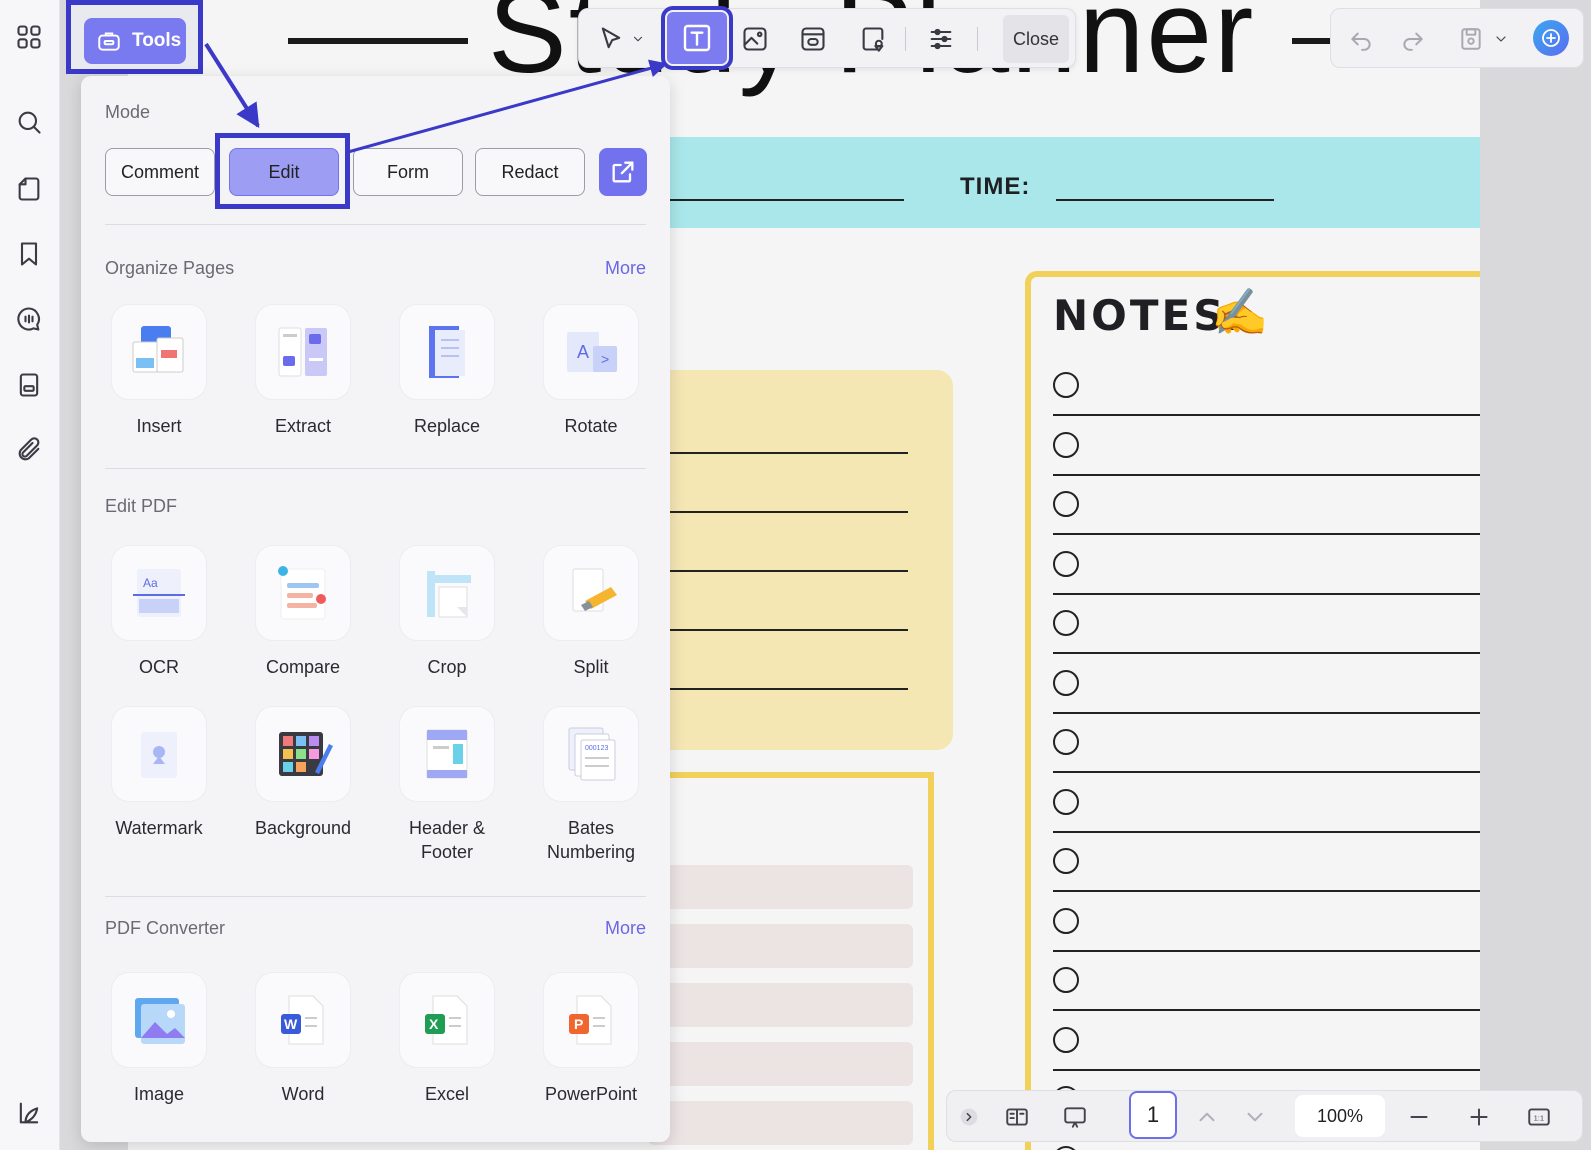 The height and width of the screenshot is (1150, 1591). Describe the element at coordinates (625, 928) in the screenshot. I see `converter-more-link: More` at that location.